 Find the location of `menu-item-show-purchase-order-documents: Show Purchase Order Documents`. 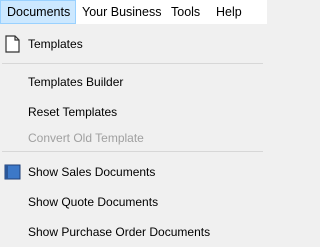

menu-item-show-purchase-order-documents: Show Purchase Order Documents is located at coordinates (133, 232).